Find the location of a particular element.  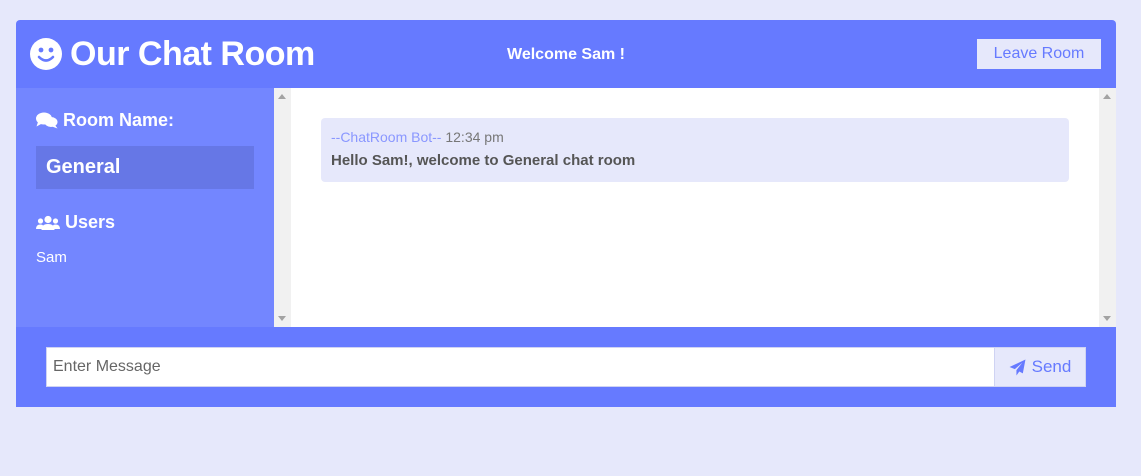

message-time: 12:34 pm is located at coordinates (474, 137).